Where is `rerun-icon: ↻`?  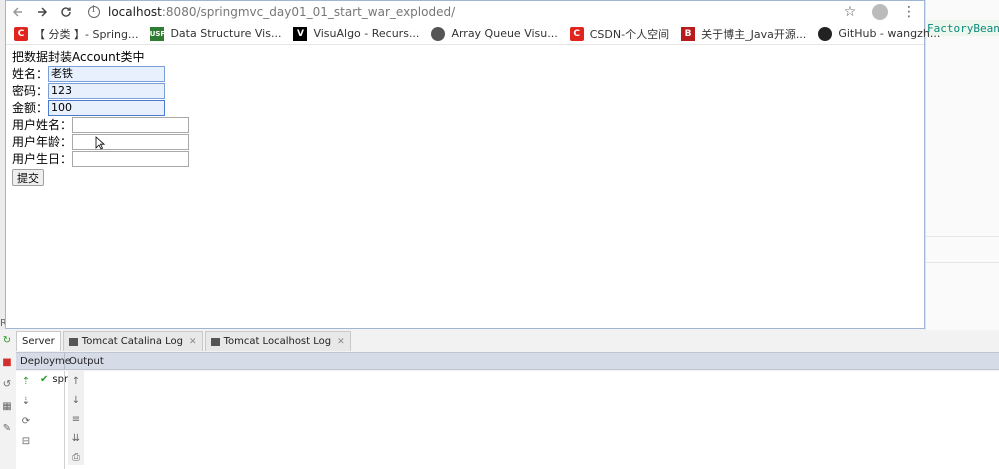 rerun-icon: ↻ is located at coordinates (7, 340).